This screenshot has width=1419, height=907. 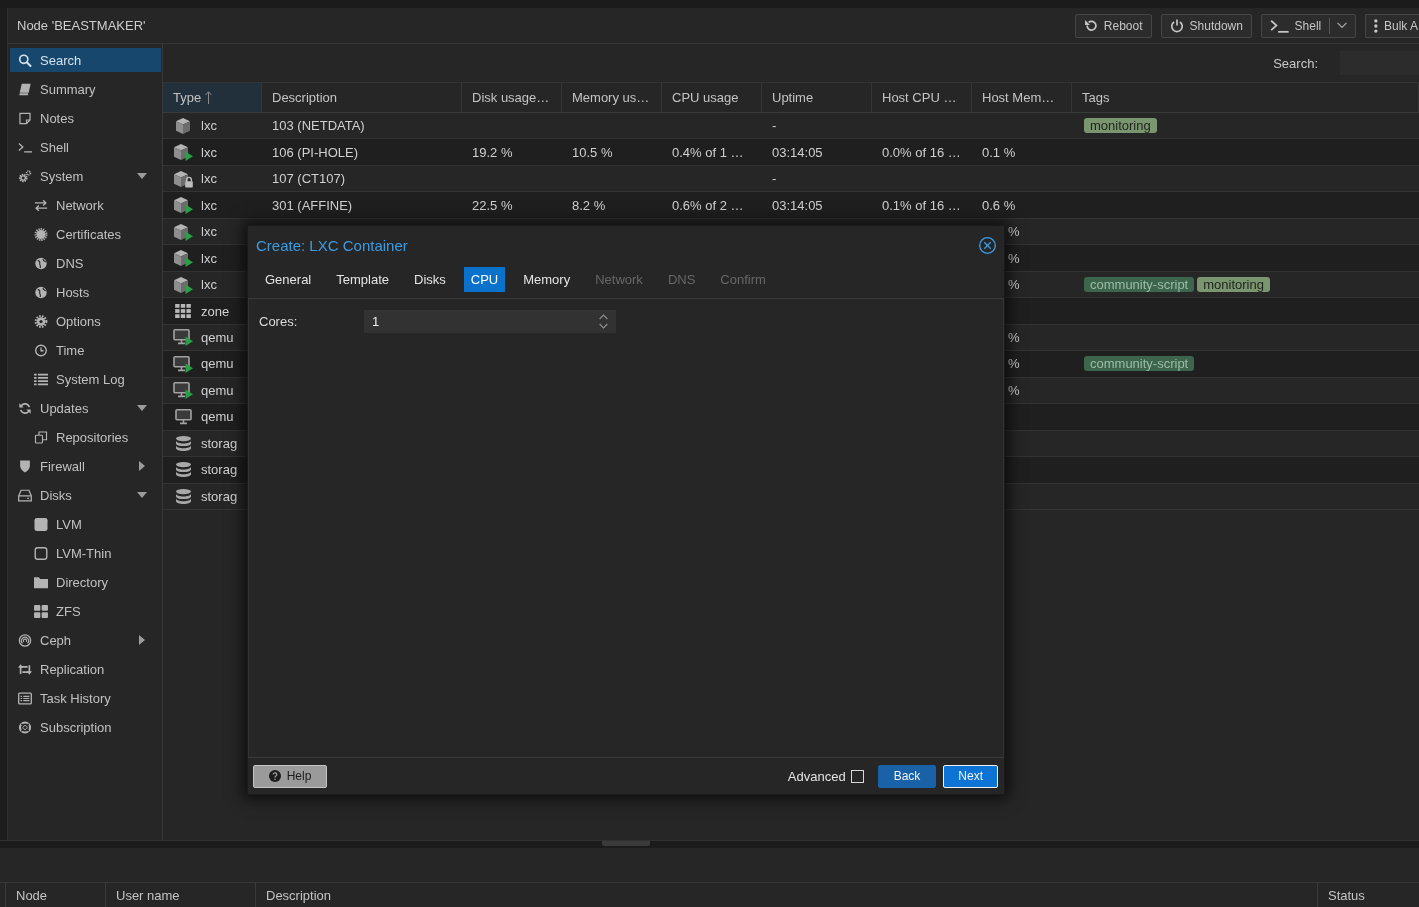 I want to click on column-header: Uptime, so click(x=817, y=97).